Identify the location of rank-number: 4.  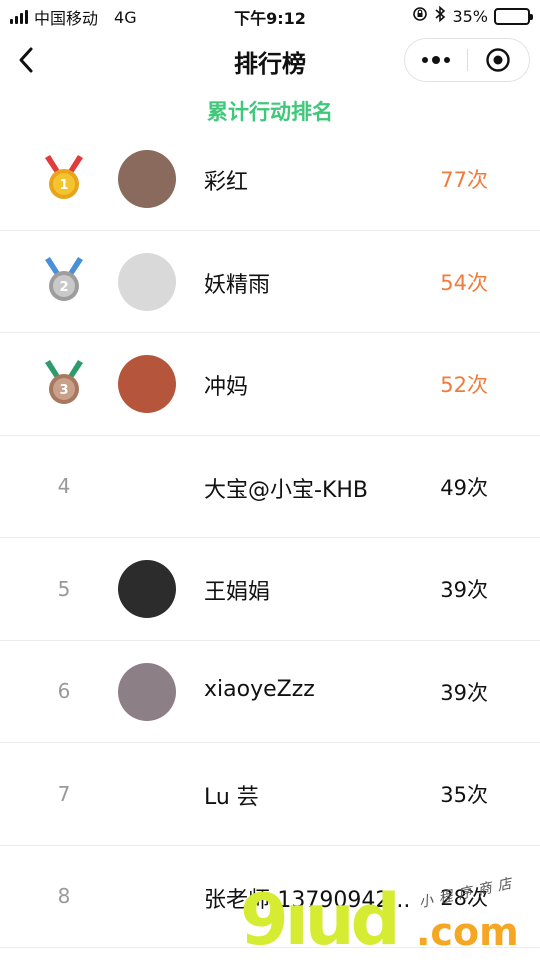
(64, 486).